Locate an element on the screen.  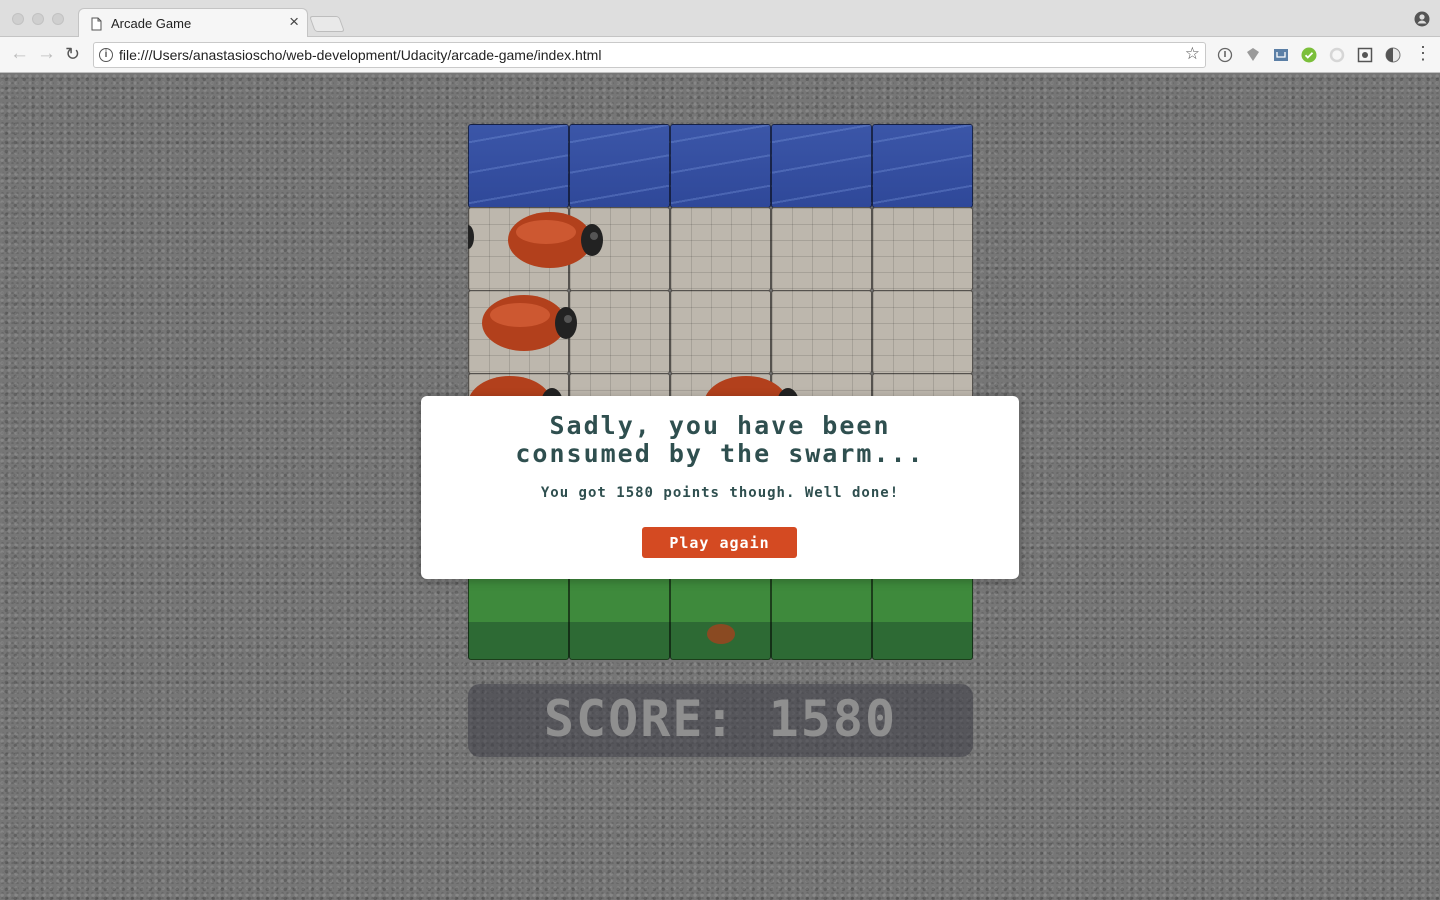
score-label: SCORE: is located at coordinates (640, 719).